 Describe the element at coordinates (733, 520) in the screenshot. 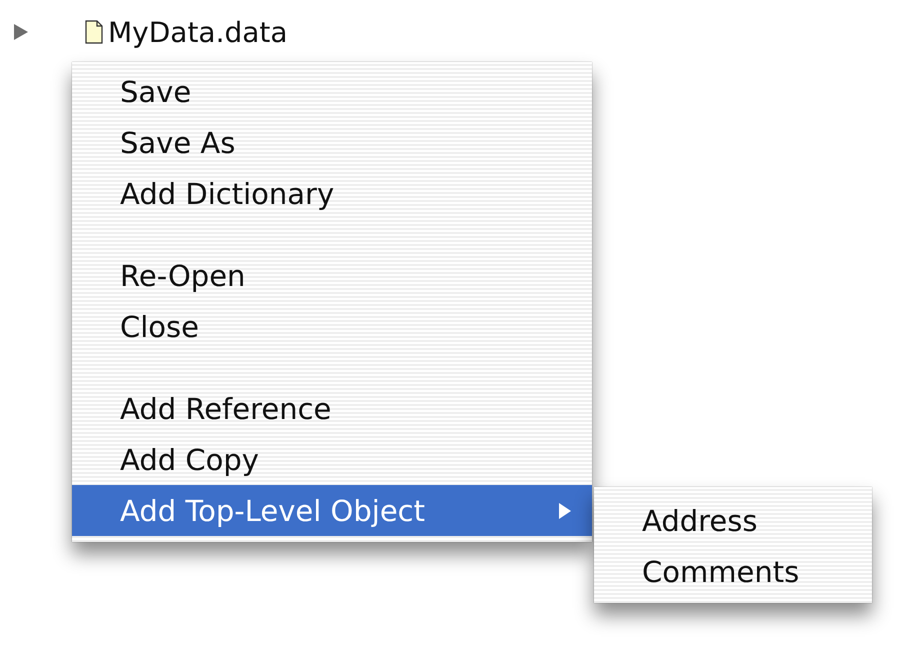

I see `menu-item: Address` at that location.